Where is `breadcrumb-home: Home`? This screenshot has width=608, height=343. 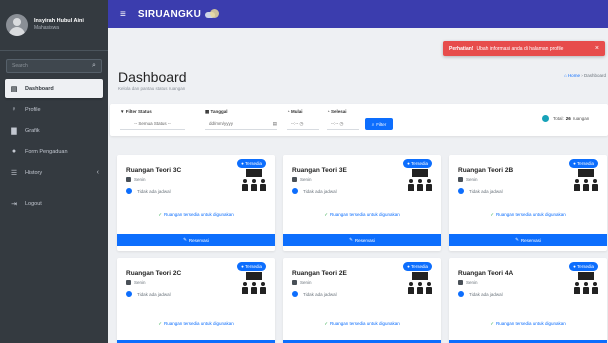
breadcrumb-home: Home is located at coordinates (574, 75).